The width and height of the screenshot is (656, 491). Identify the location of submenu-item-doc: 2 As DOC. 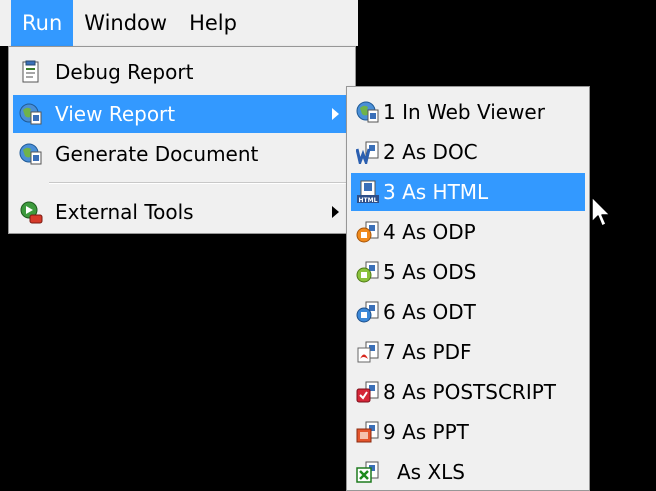
(468, 152).